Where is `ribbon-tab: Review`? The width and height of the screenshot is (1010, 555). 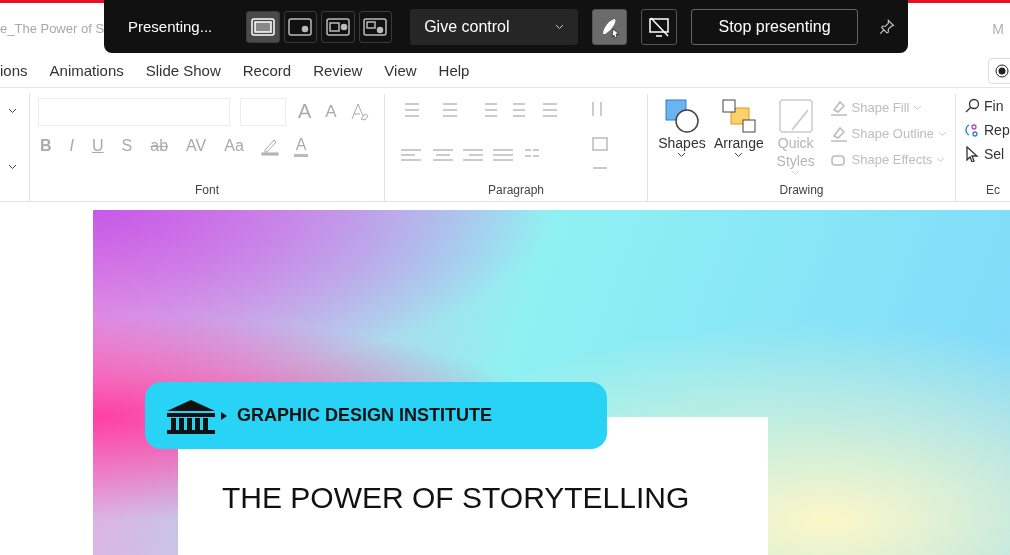 ribbon-tab: Review is located at coordinates (338, 70).